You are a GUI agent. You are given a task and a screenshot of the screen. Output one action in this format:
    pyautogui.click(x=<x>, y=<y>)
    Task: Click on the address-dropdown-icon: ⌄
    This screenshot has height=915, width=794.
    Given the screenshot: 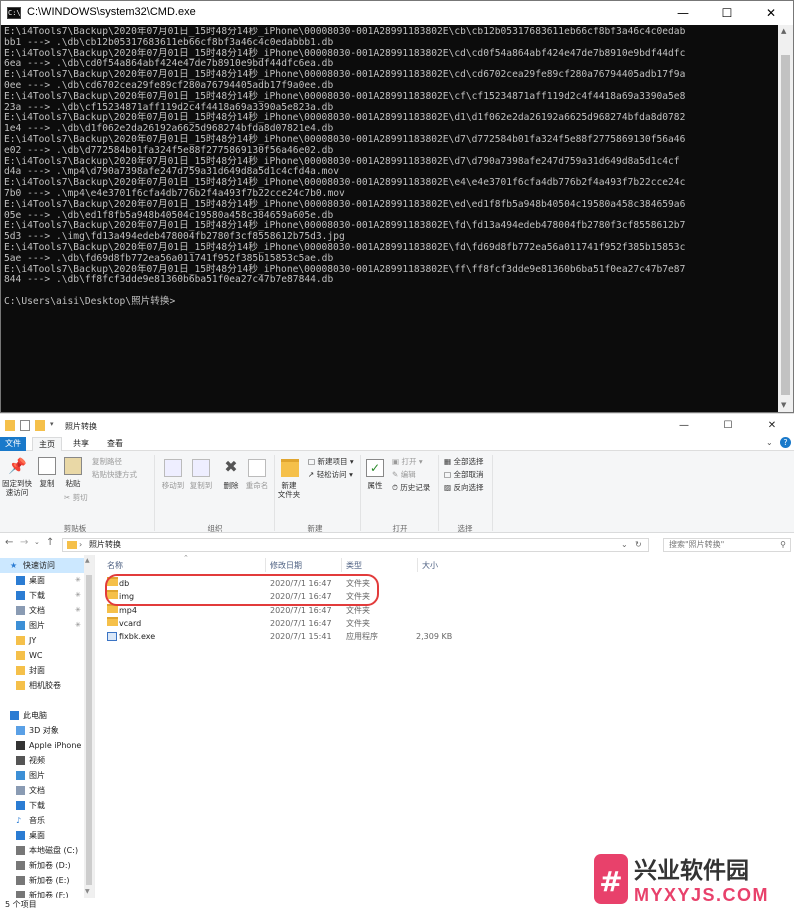 What is the action you would take?
    pyautogui.click(x=624, y=545)
    